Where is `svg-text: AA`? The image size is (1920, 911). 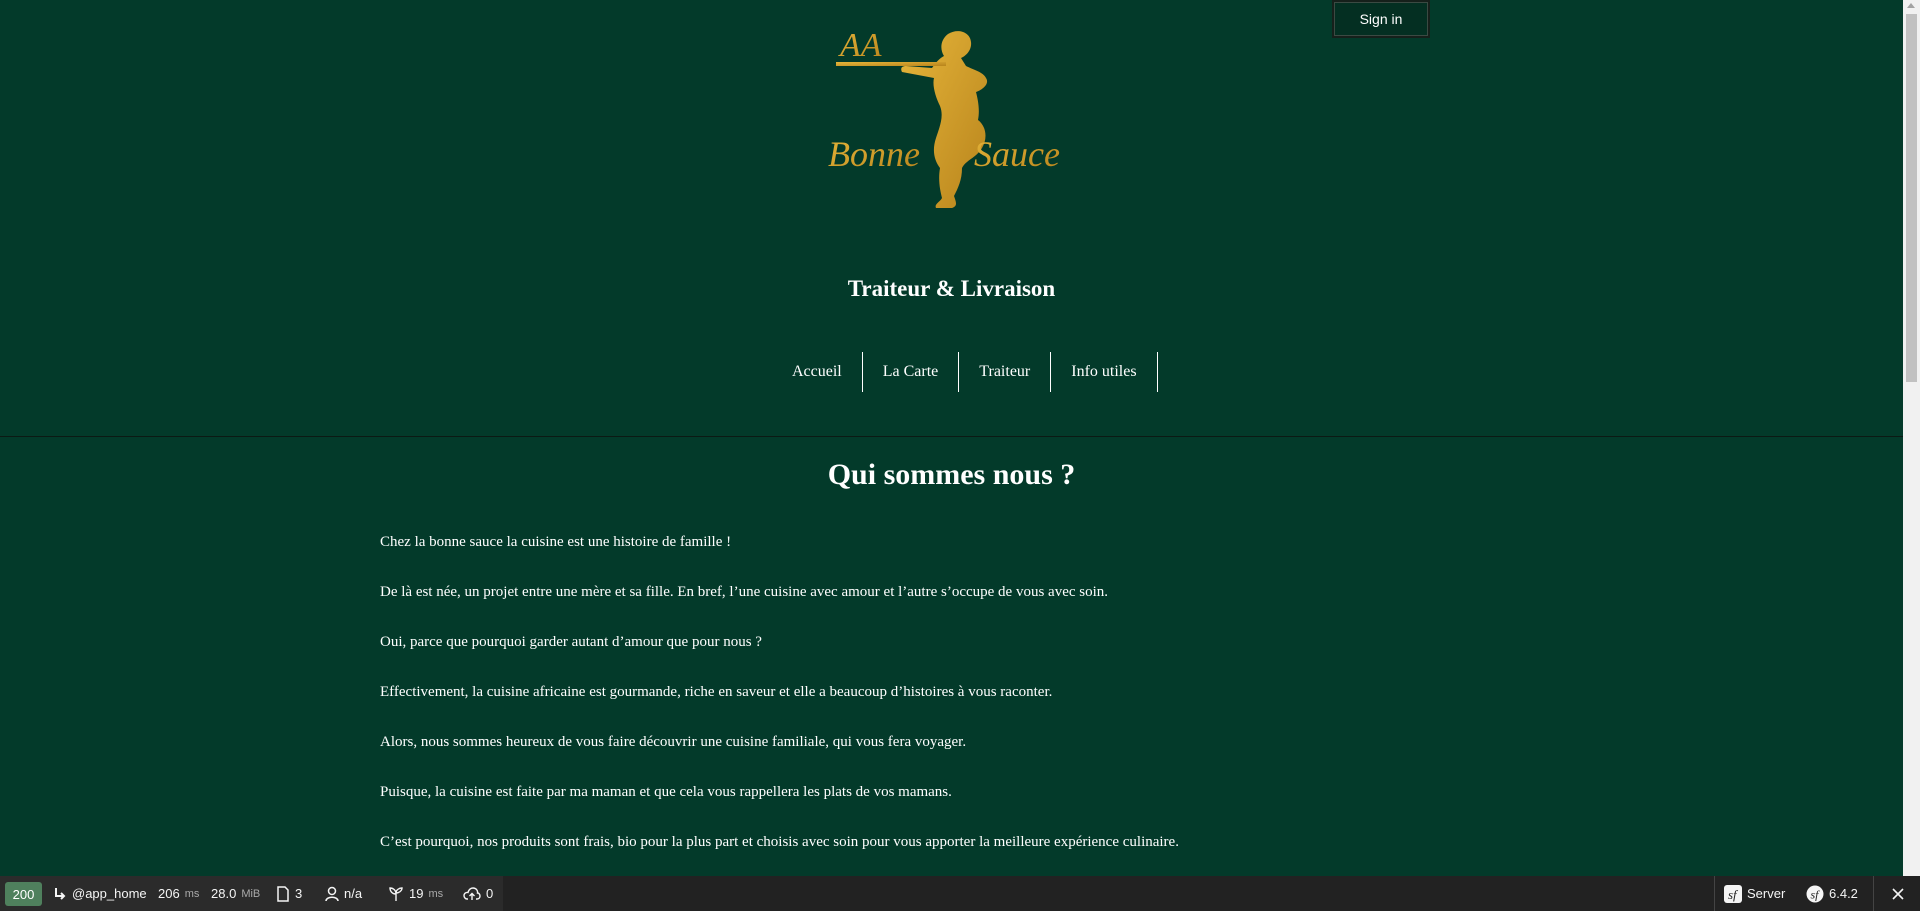
svg-text: AA is located at coordinates (860, 45).